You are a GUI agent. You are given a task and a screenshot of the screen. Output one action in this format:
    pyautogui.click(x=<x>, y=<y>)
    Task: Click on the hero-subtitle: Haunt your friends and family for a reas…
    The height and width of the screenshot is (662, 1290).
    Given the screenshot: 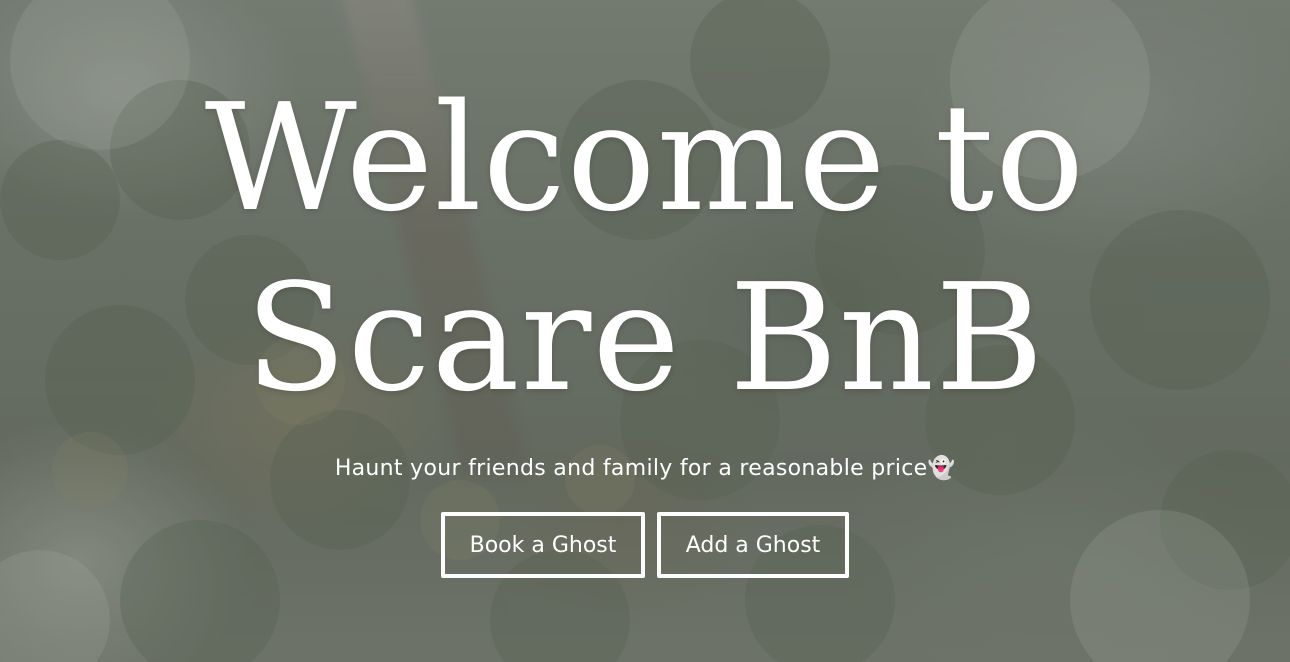 What is the action you would take?
    pyautogui.click(x=645, y=468)
    